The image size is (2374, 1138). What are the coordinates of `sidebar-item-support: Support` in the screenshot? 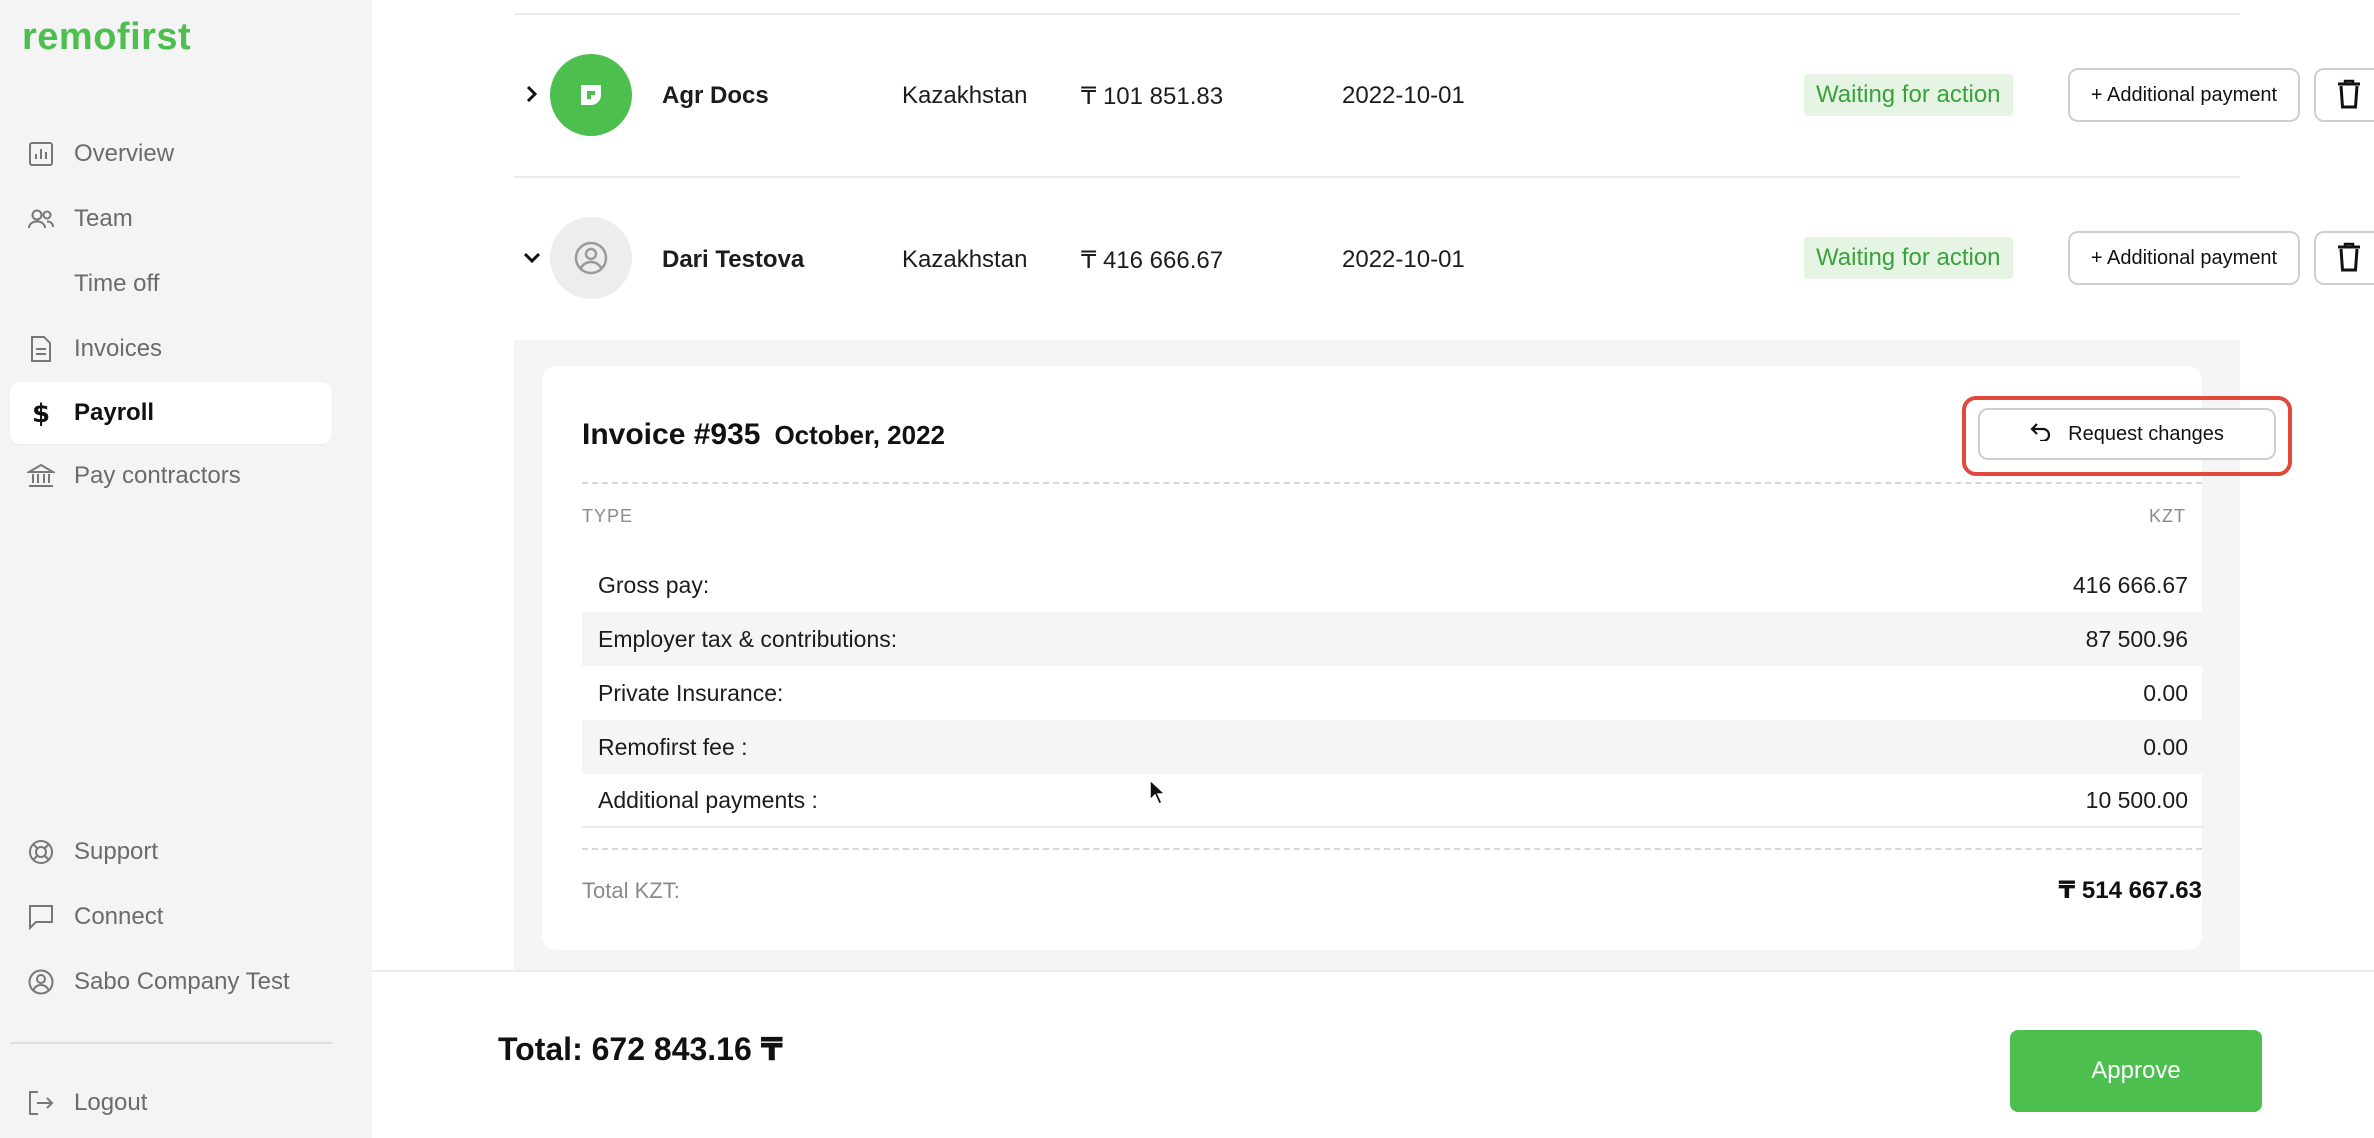 It's located at (171, 852).